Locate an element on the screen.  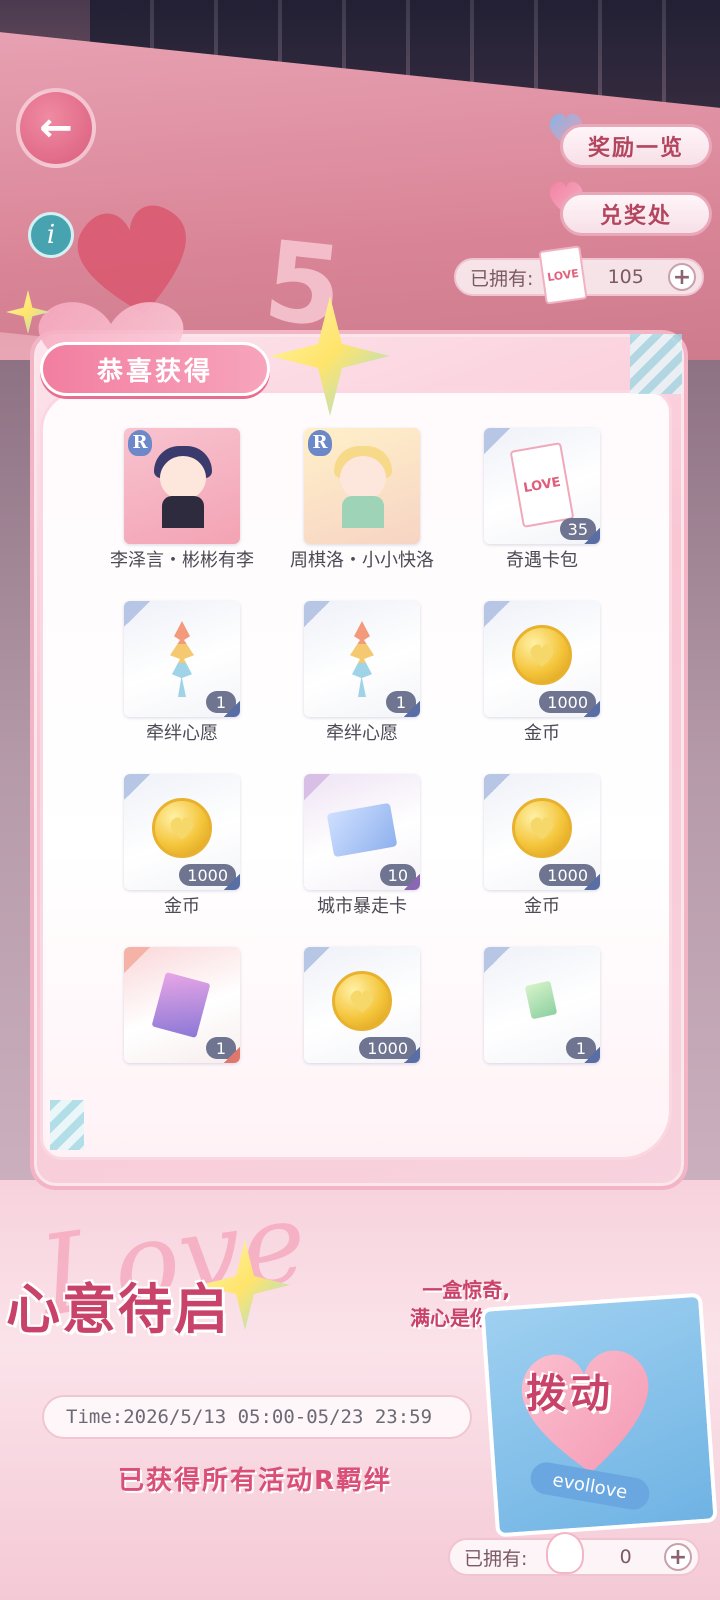
reward-item-name: 李泽言・彬彬有李 is located at coordinates (182, 560).